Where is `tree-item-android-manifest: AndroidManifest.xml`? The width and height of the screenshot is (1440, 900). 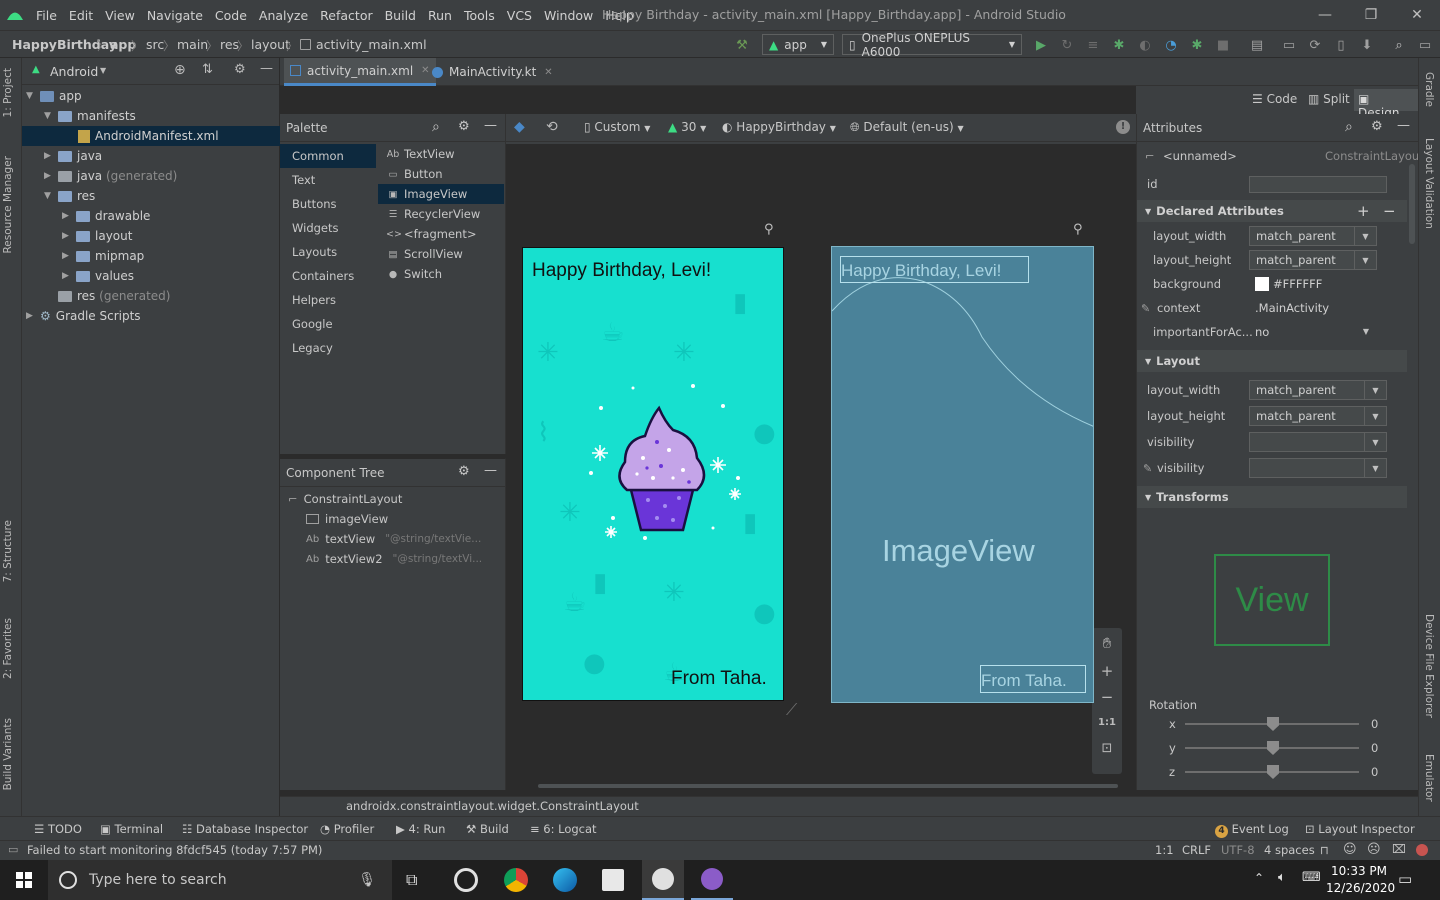
tree-item-android-manifest: AndroidManifest.xml is located at coordinates (151, 136).